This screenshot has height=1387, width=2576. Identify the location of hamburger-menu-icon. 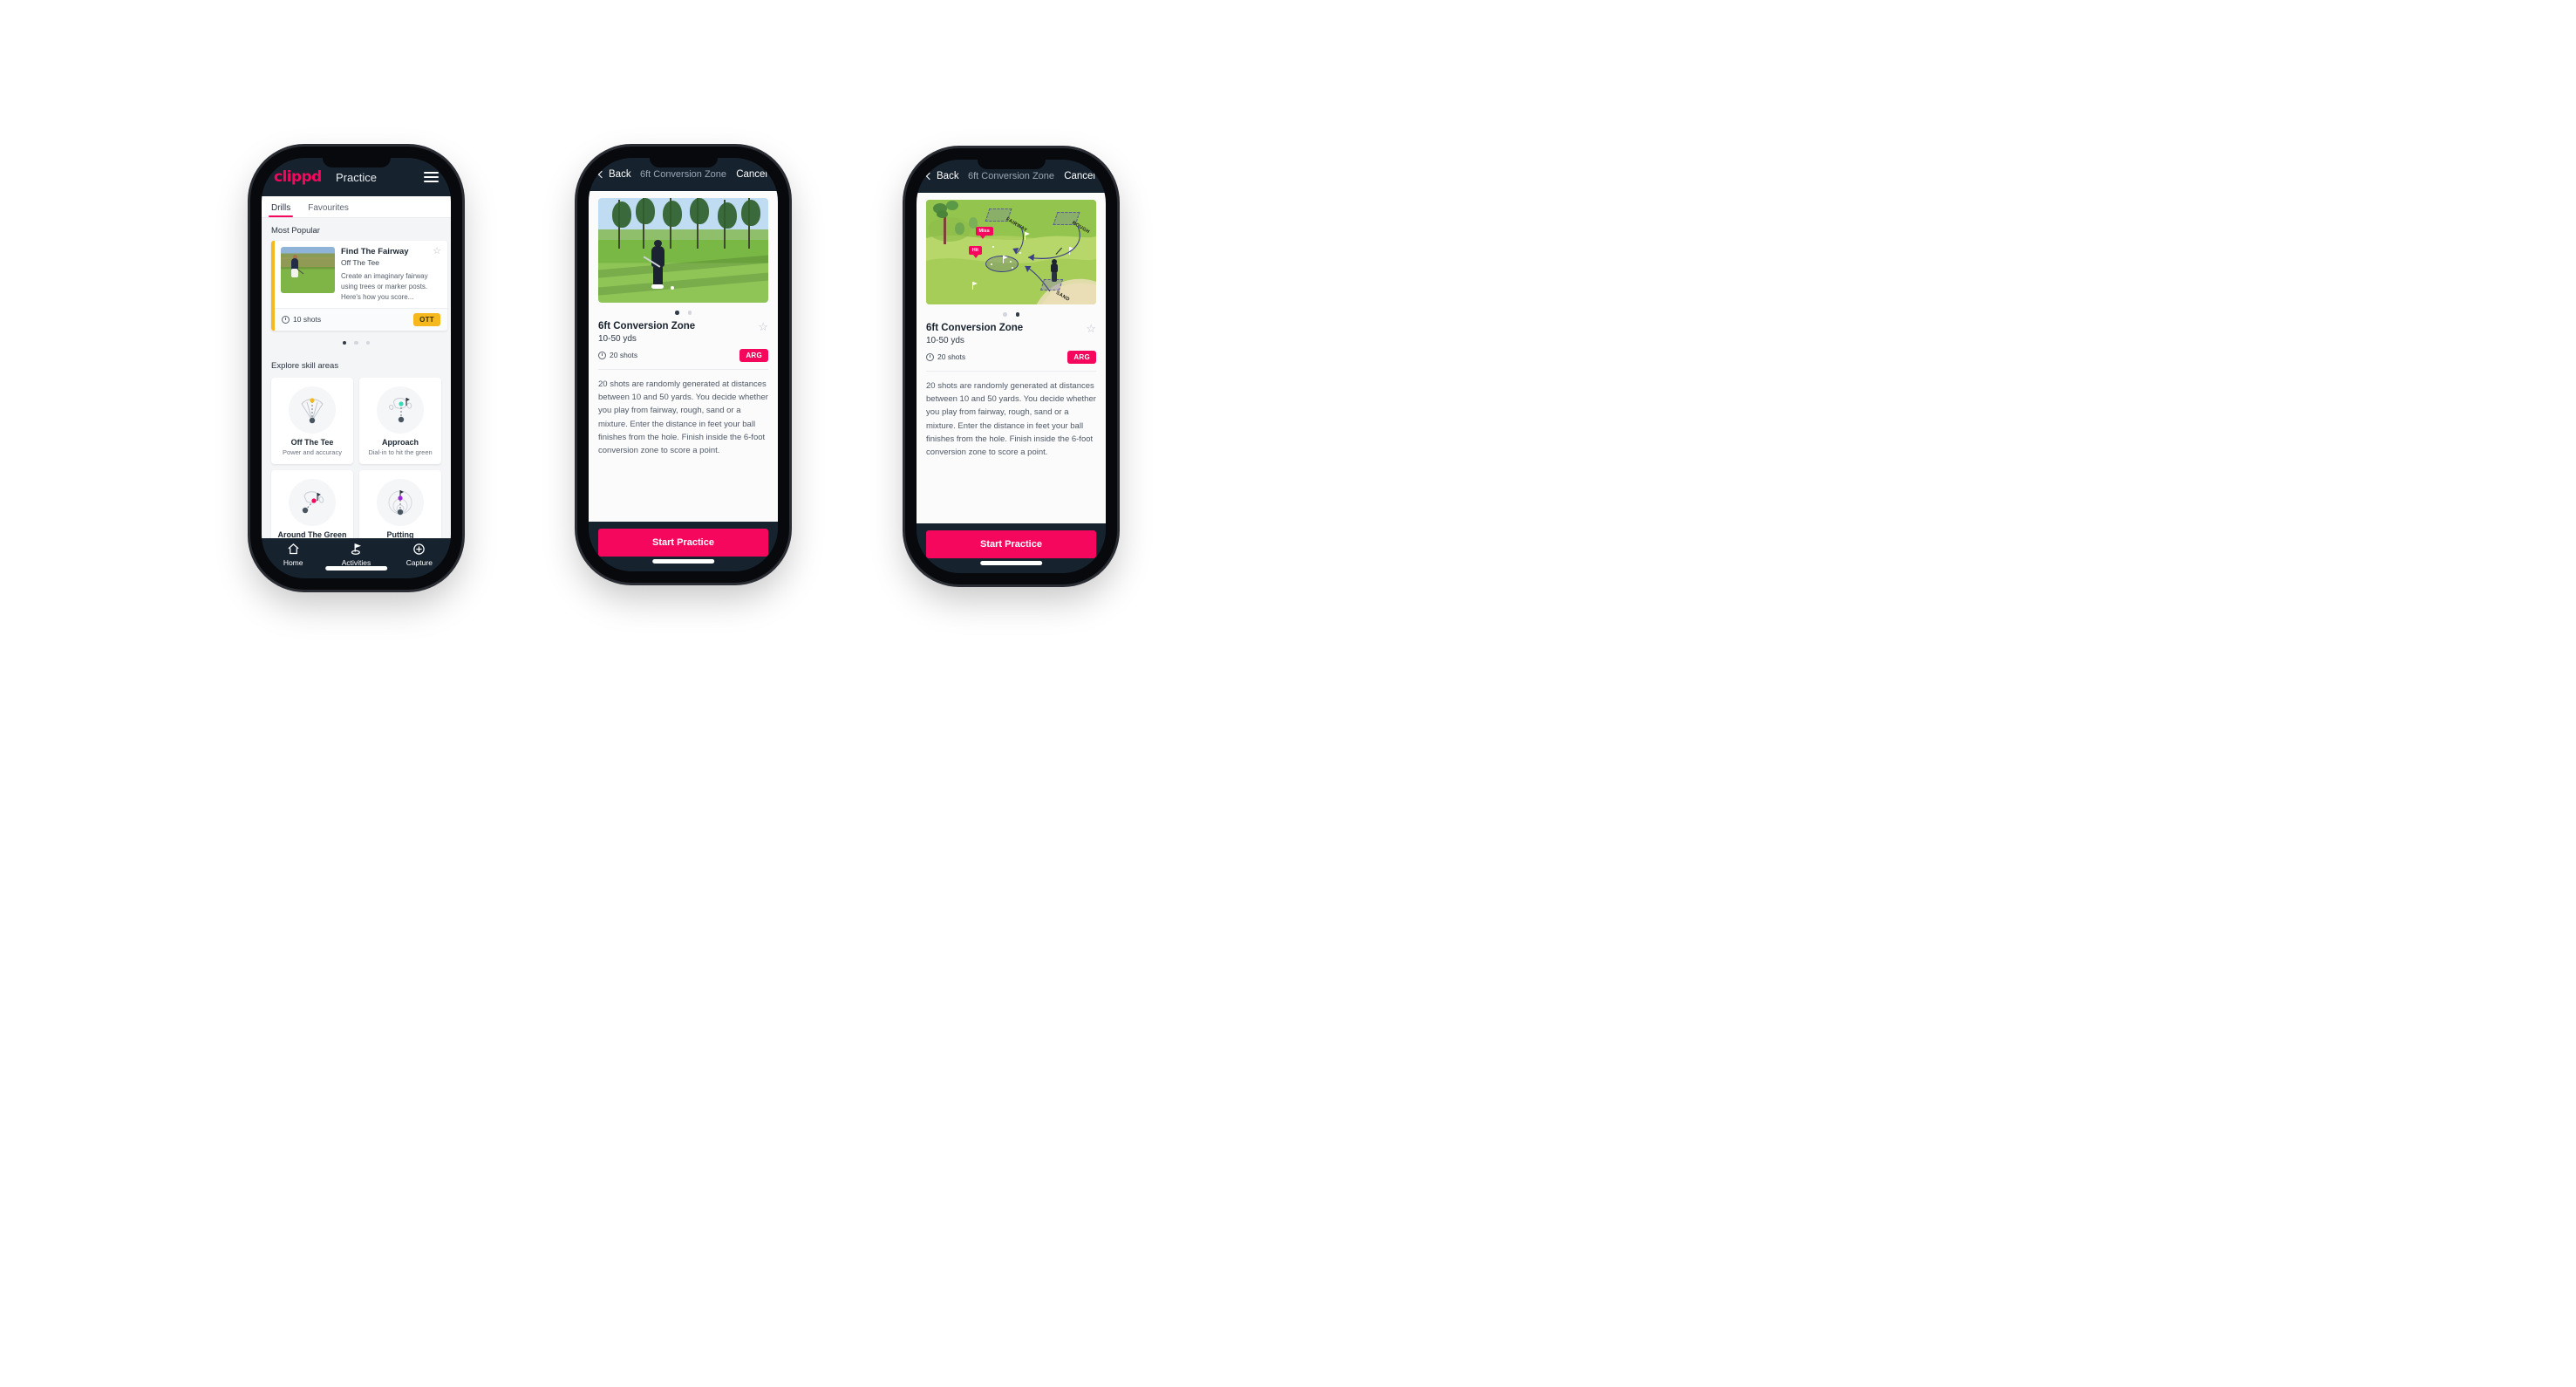
(432, 177).